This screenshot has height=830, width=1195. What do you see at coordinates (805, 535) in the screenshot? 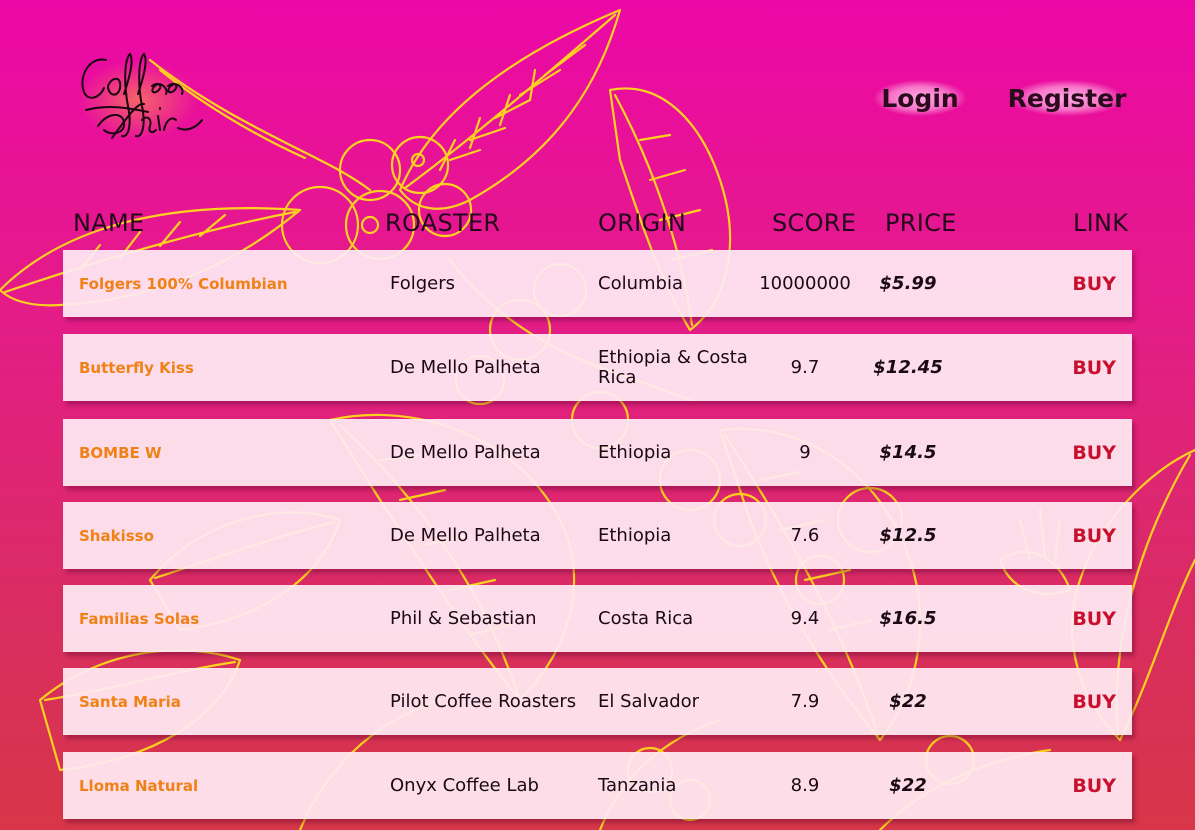
I see `score: 7.6` at bounding box center [805, 535].